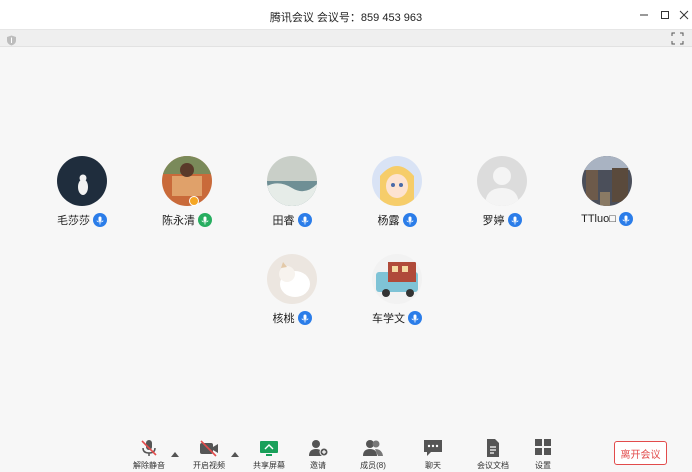 The height and width of the screenshot is (472, 692). I want to click on invite-label: 邀请, so click(318, 465).